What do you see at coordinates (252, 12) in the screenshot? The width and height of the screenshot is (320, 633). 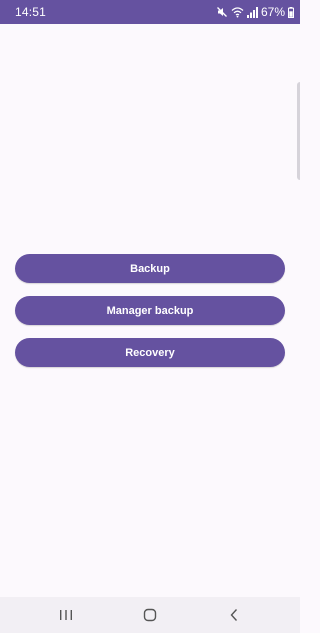 I see `signal-icon` at bounding box center [252, 12].